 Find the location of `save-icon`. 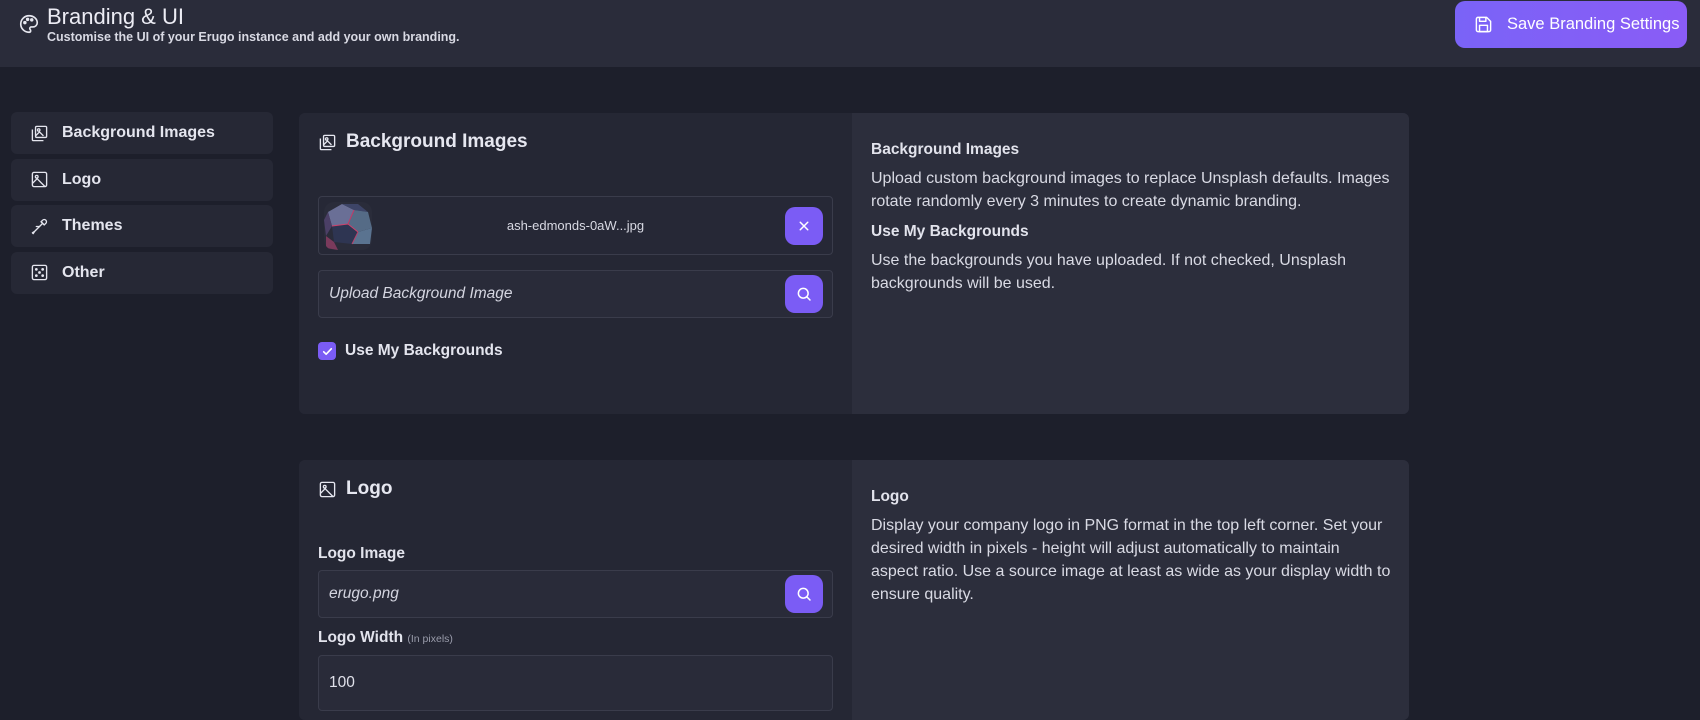

save-icon is located at coordinates (1483, 24).